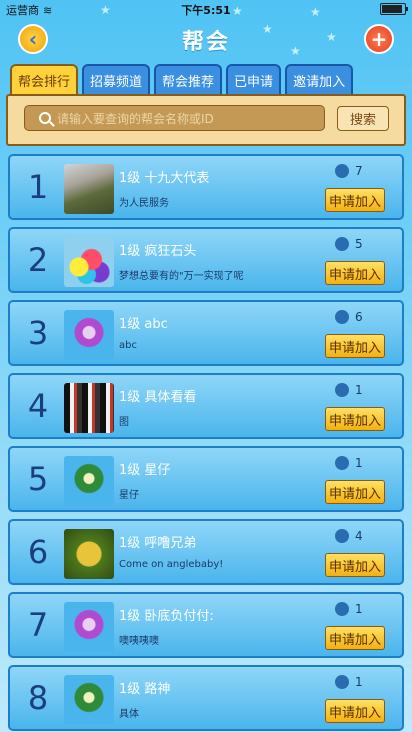  I want to click on guild-row: 2 1级 疯狂石头 梦想总要有的"万一实现了呢 5 申请加入, so click(206, 260).